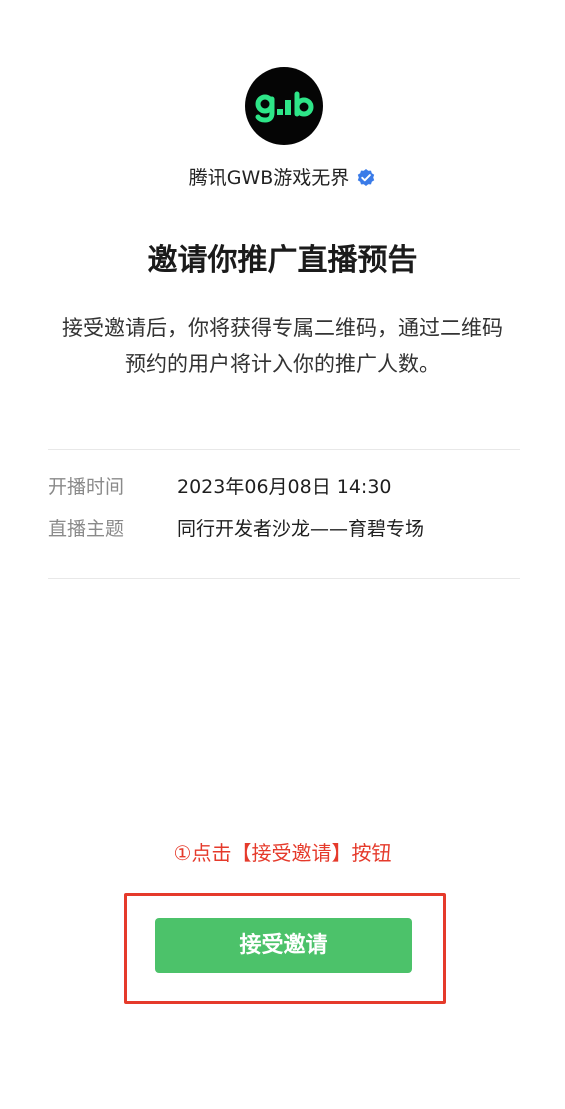 The height and width of the screenshot is (1109, 565). I want to click on page-title: 邀请你推广直播预告, so click(282, 260).